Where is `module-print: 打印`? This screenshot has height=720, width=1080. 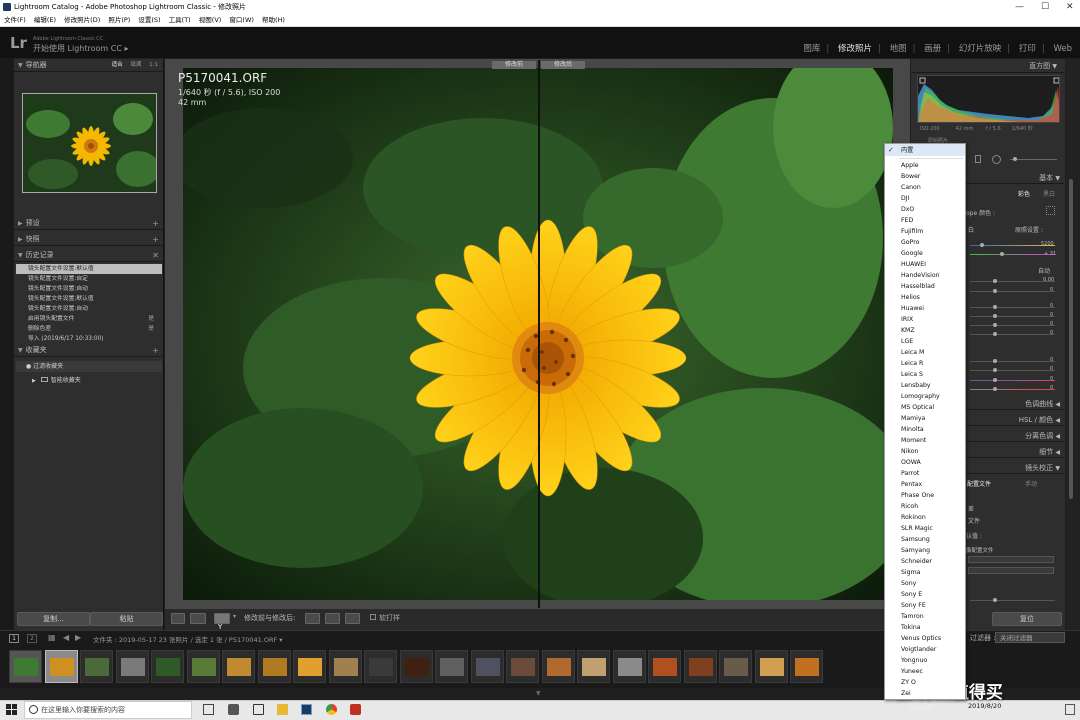 module-print: 打印 is located at coordinates (1027, 49).